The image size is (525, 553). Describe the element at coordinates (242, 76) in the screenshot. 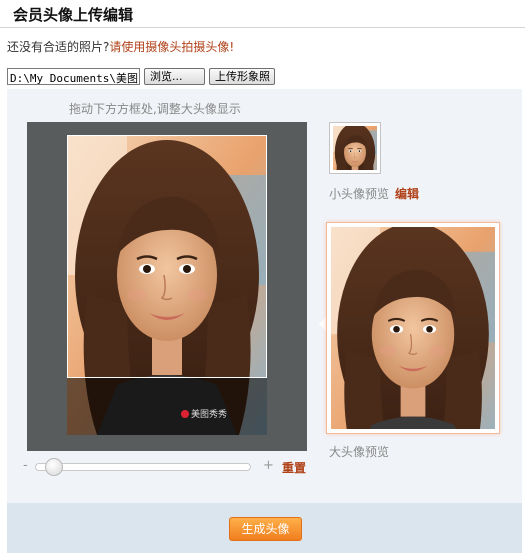

I see `upload-photo-button: 上传形象照` at that location.